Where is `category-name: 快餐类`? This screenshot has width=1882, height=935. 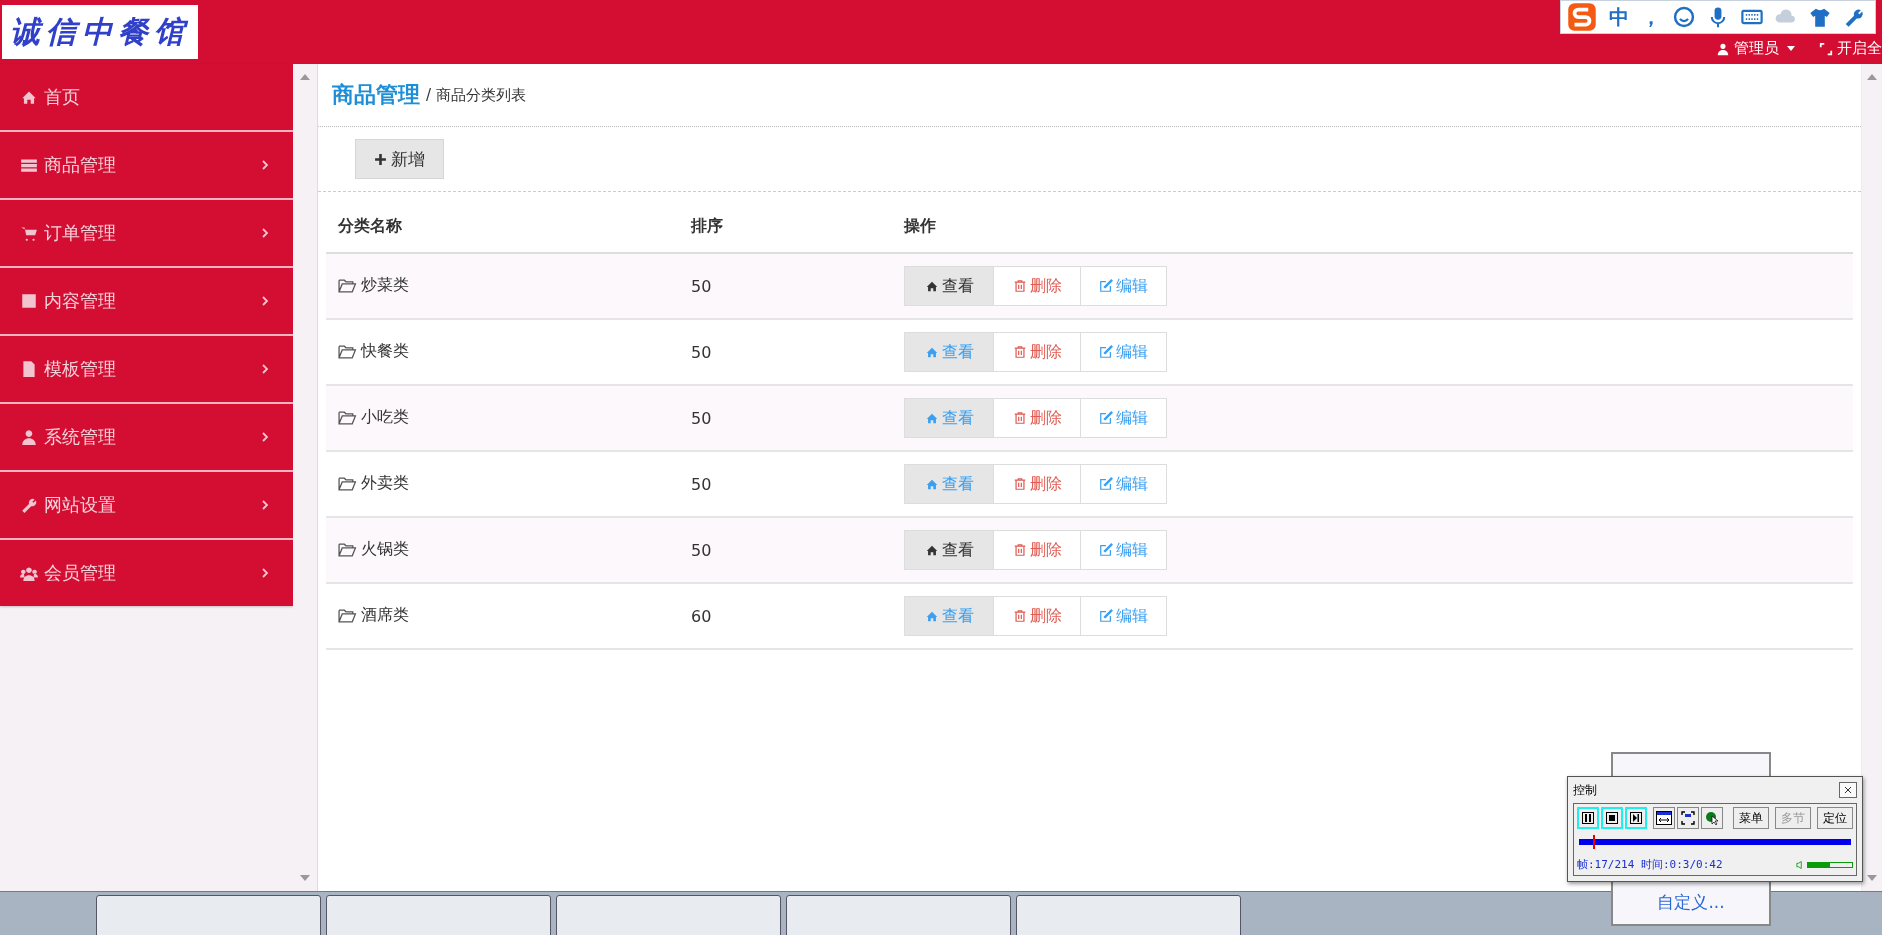 category-name: 快餐类 is located at coordinates (373, 351).